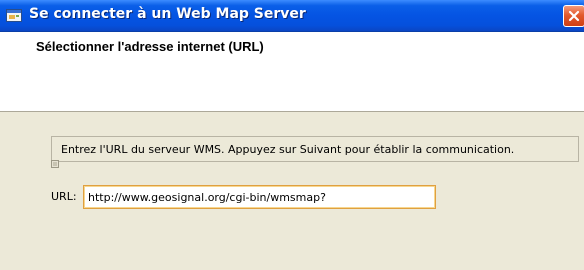 This screenshot has width=584, height=270. I want to click on title-bar: Se connecter à un Web Map Server, so click(292, 16).